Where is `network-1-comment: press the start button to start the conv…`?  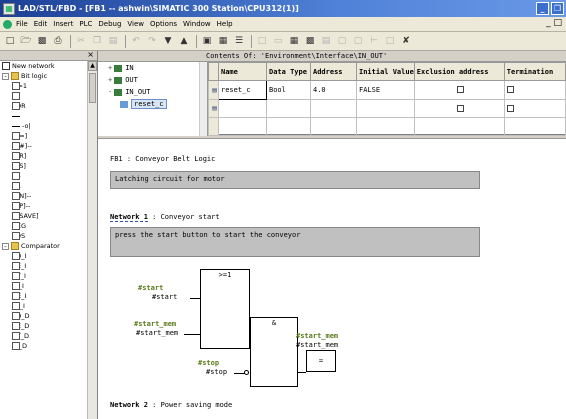 network-1-comment: press the start button to start the conv… is located at coordinates (295, 242).